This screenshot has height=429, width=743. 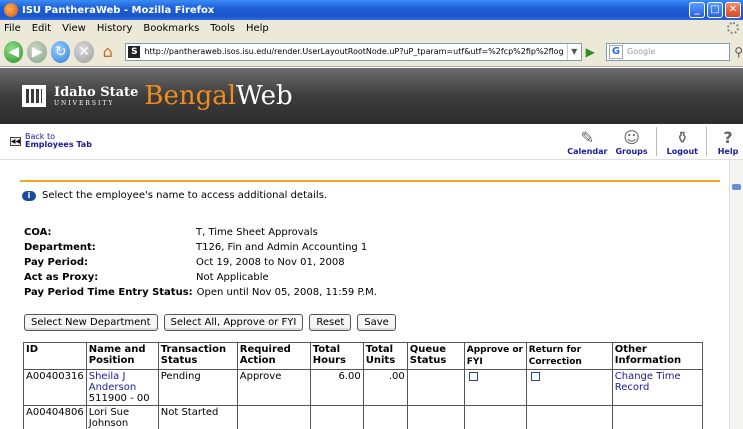 I want to click on calendar-icon: ✎, so click(x=587, y=137).